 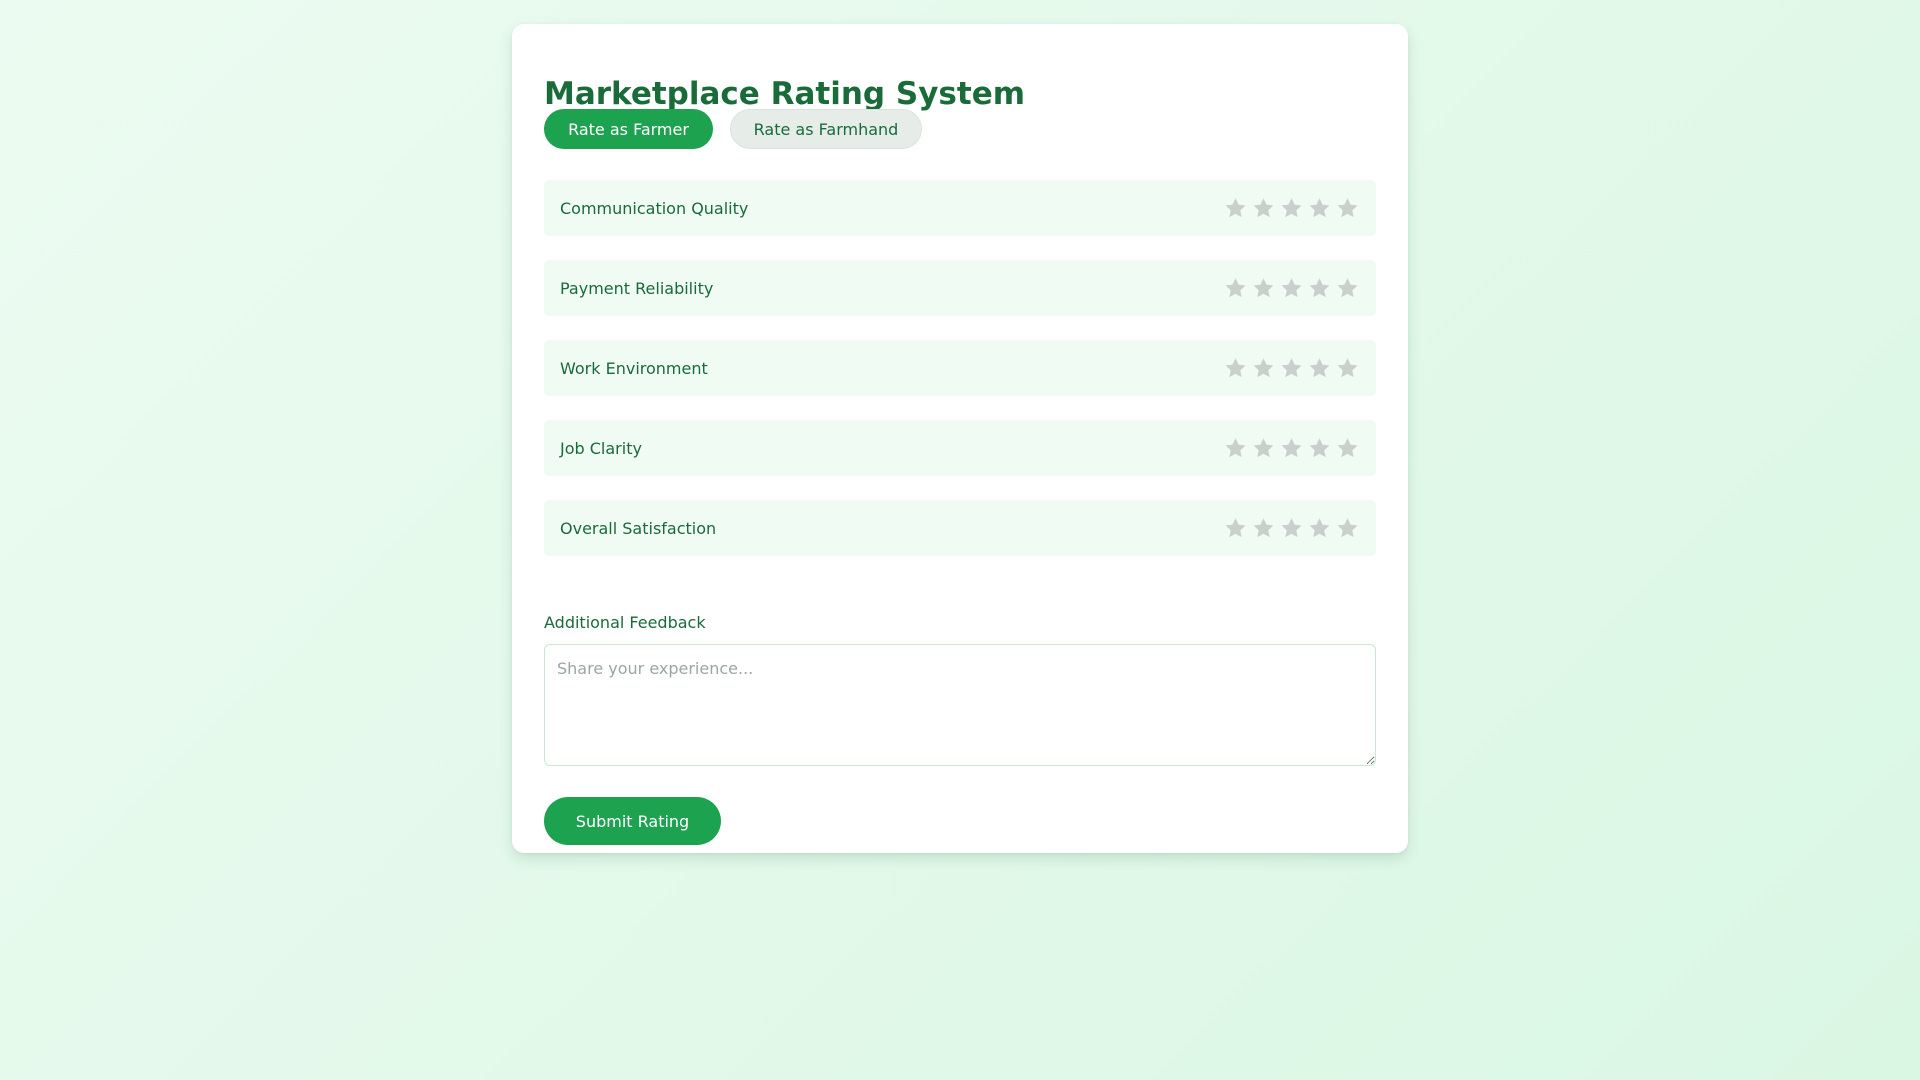 I want to click on criterion-label: Overall Satisfaction, so click(x=638, y=528).